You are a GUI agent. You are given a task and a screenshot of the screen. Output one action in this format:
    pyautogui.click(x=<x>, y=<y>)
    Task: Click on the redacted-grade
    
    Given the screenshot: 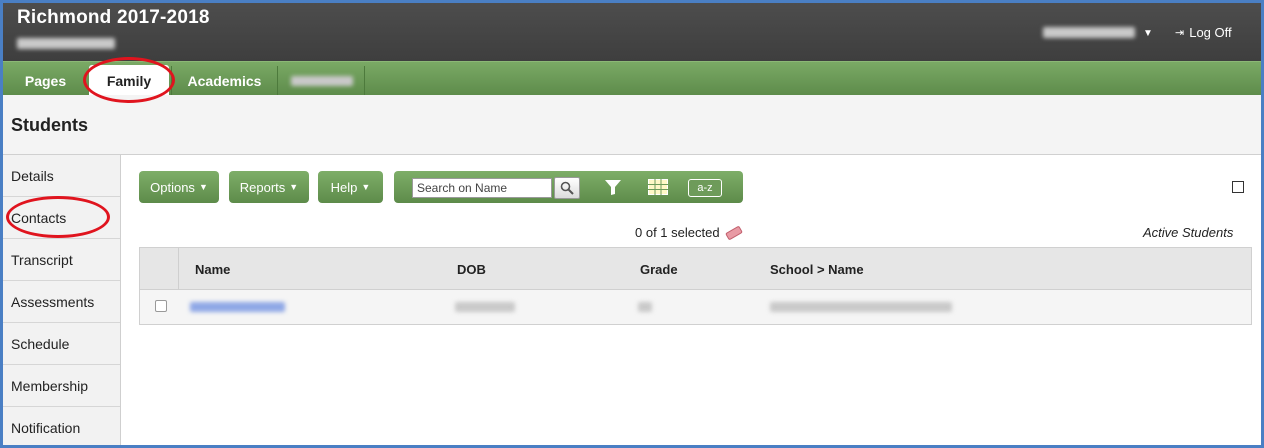 What is the action you would take?
    pyautogui.click(x=645, y=307)
    